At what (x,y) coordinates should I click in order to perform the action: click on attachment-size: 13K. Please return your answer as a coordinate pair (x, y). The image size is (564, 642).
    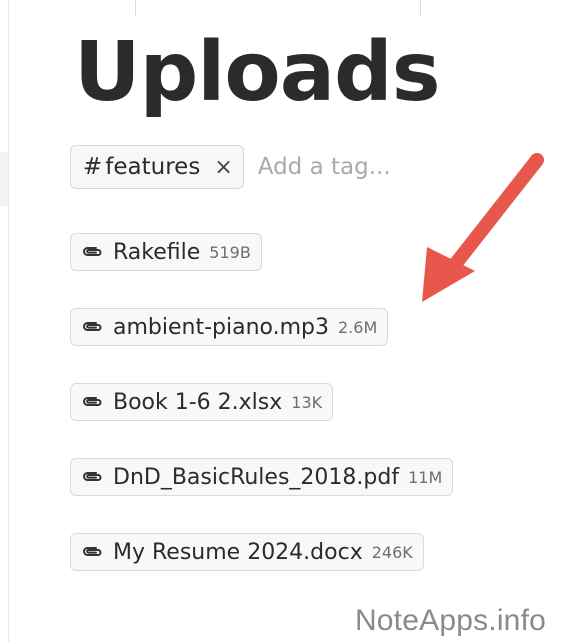
    Looking at the image, I should click on (307, 402).